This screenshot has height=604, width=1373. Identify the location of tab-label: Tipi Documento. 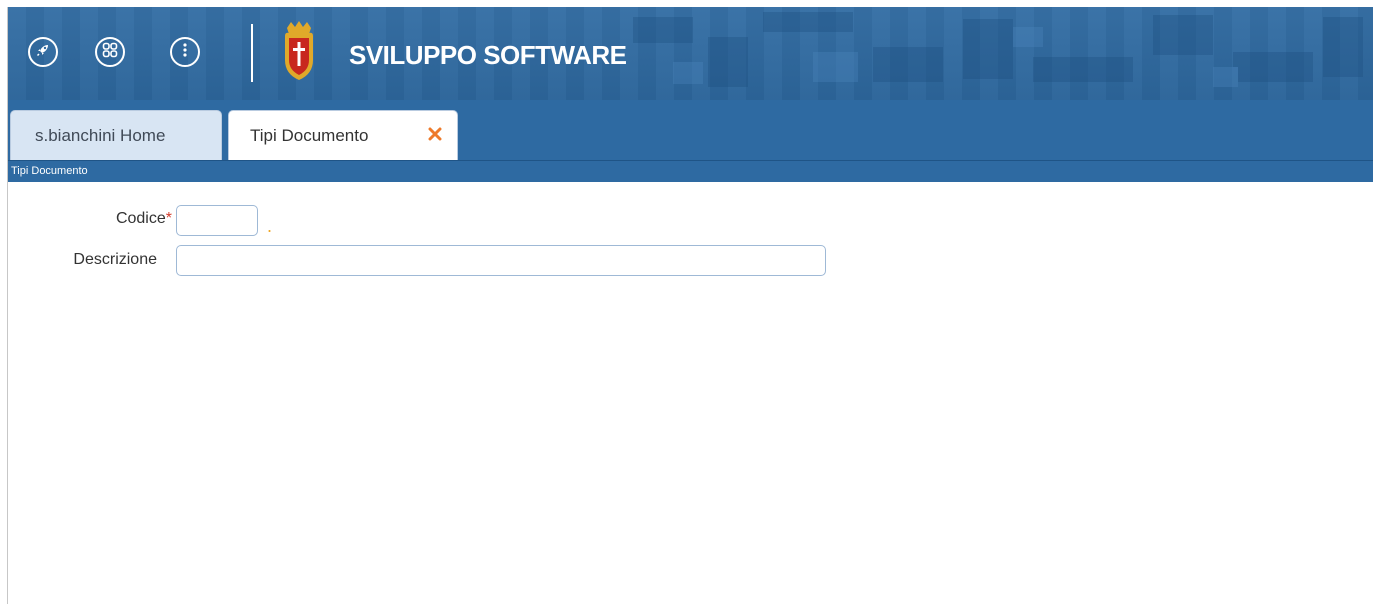
(309, 135).